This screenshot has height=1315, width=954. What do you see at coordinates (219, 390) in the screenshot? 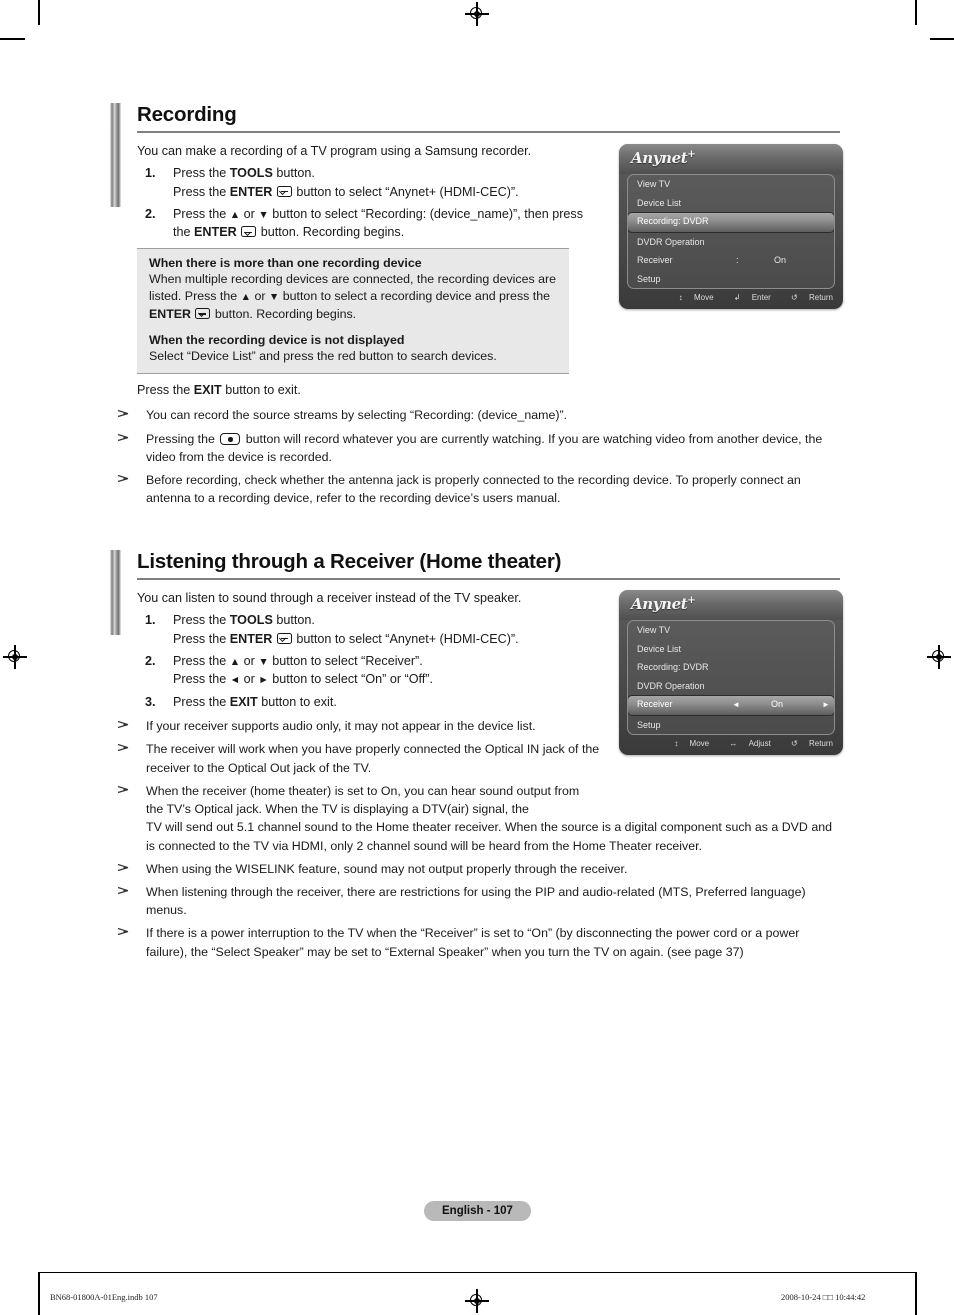
I see `exit-line-recording: Press the EXIT button to exit.` at bounding box center [219, 390].